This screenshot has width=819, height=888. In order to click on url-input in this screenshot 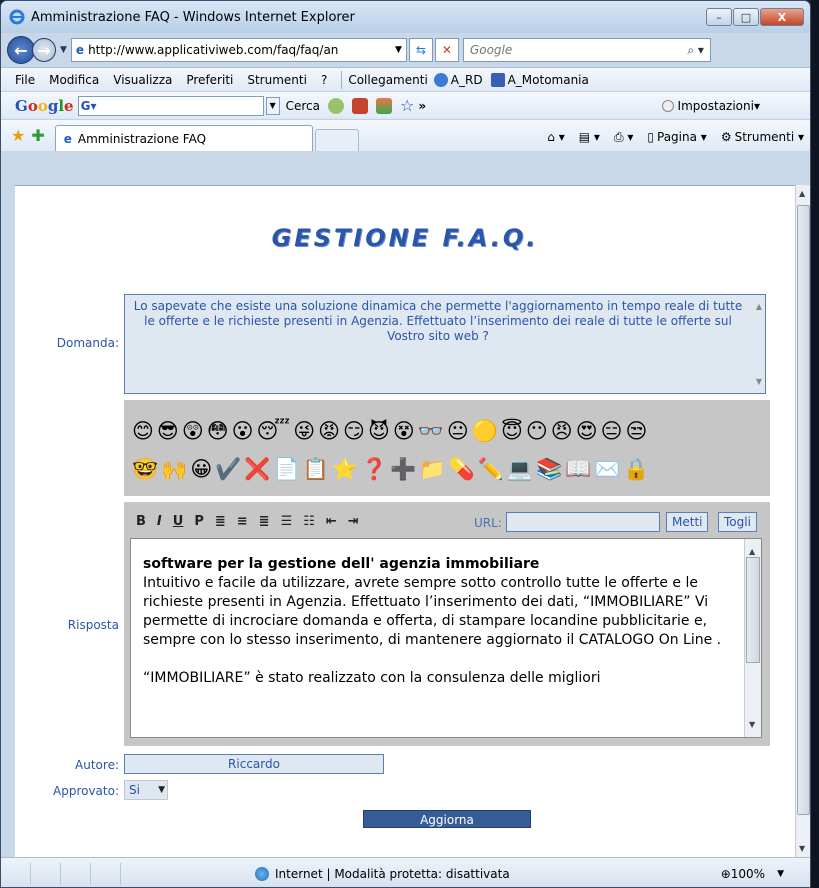, I will do `click(583, 522)`.